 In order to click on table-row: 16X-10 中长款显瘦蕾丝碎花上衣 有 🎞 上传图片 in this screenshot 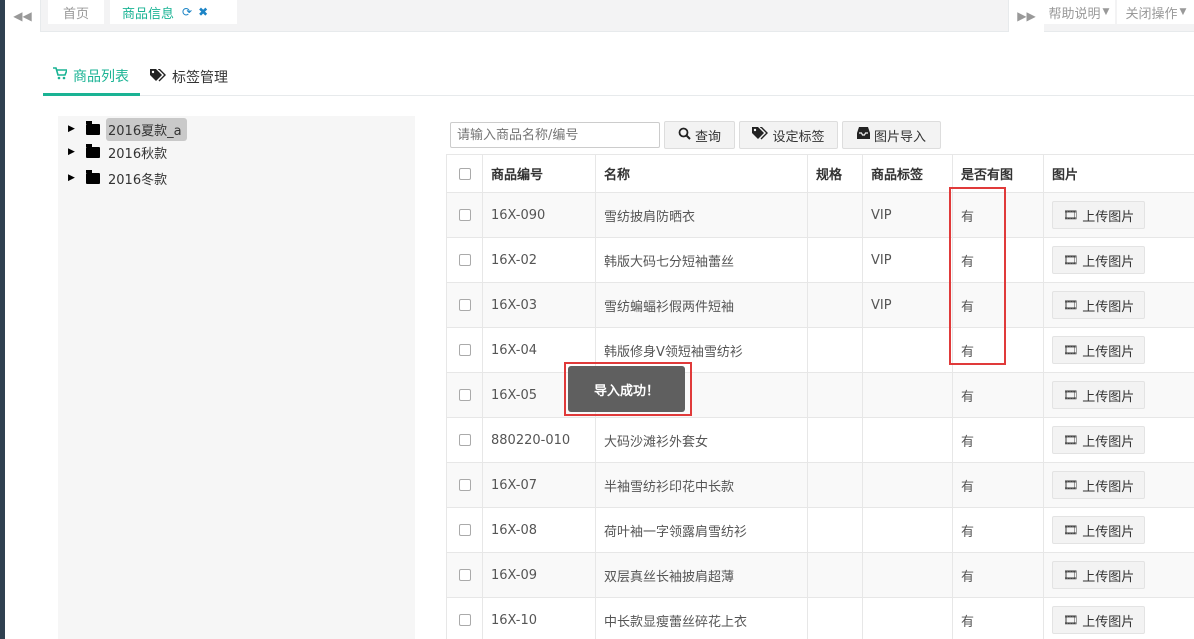, I will do `click(820, 618)`.